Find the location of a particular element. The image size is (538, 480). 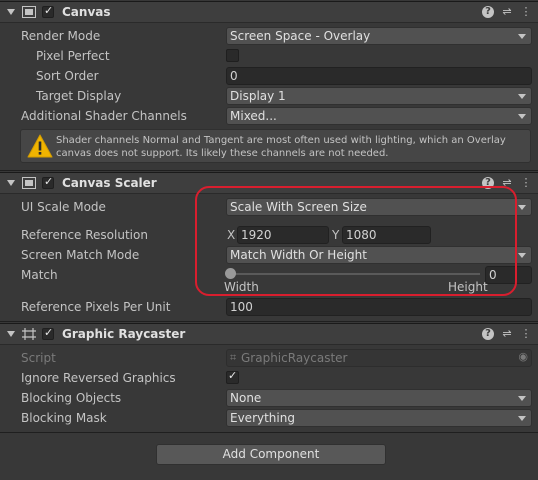

match-label: Match is located at coordinates (39, 275).